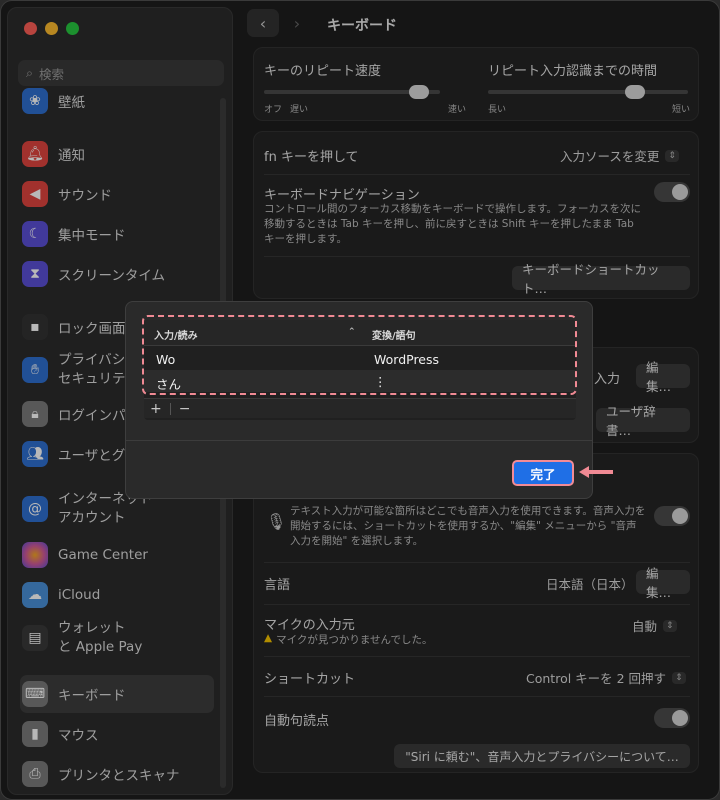 The height and width of the screenshot is (800, 720). Describe the element at coordinates (543, 473) in the screenshot. I see `done-button: 完了` at that location.